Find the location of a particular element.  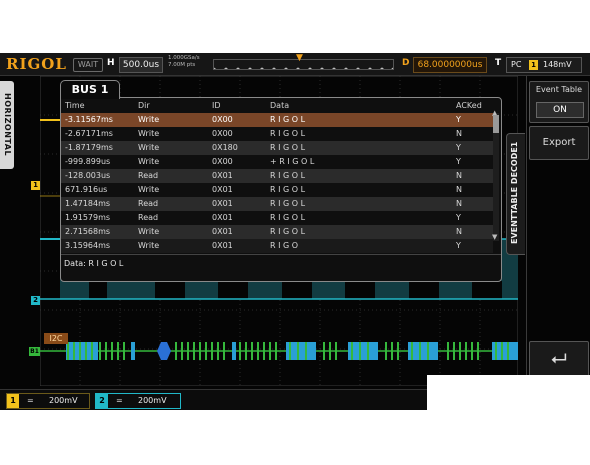

memory-depth: 7.00M pts is located at coordinates (182, 65).